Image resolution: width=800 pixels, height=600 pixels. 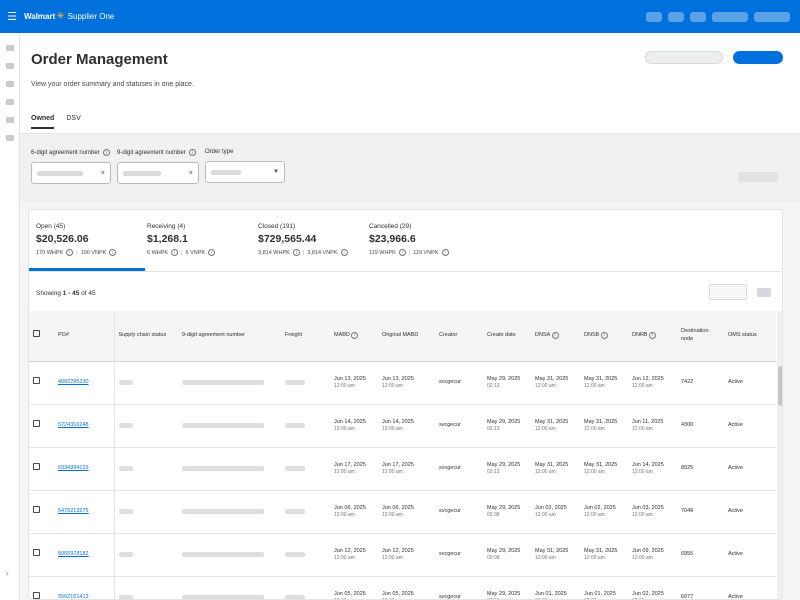 I want to click on po-link: 5724316248, so click(x=73, y=425).